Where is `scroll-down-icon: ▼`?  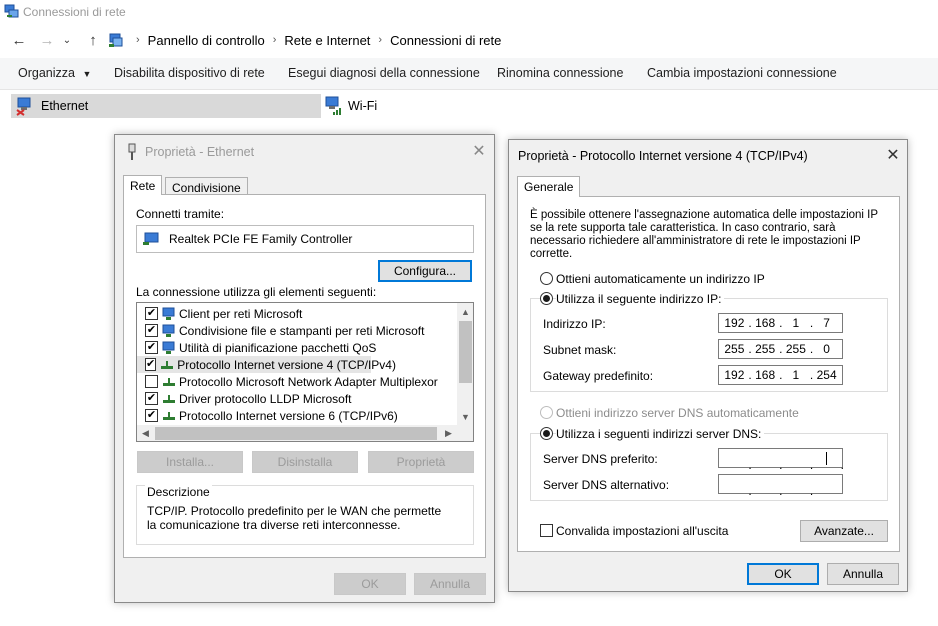
scroll-down-icon: ▼ is located at coordinates (465, 416).